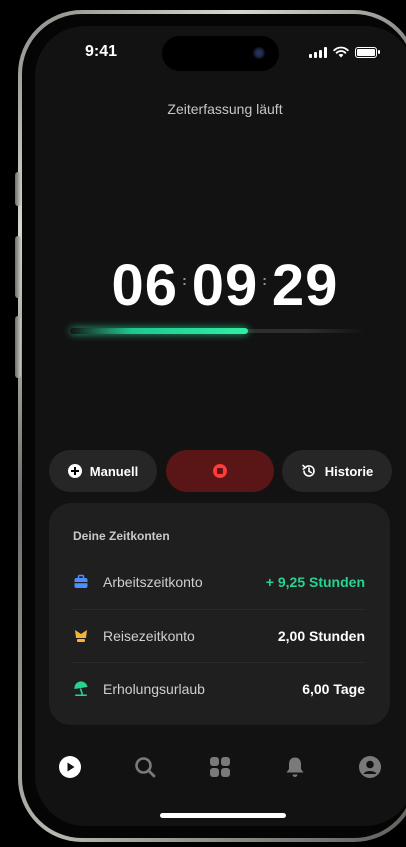 The image size is (406, 847). I want to click on grid-icon, so click(220, 767).